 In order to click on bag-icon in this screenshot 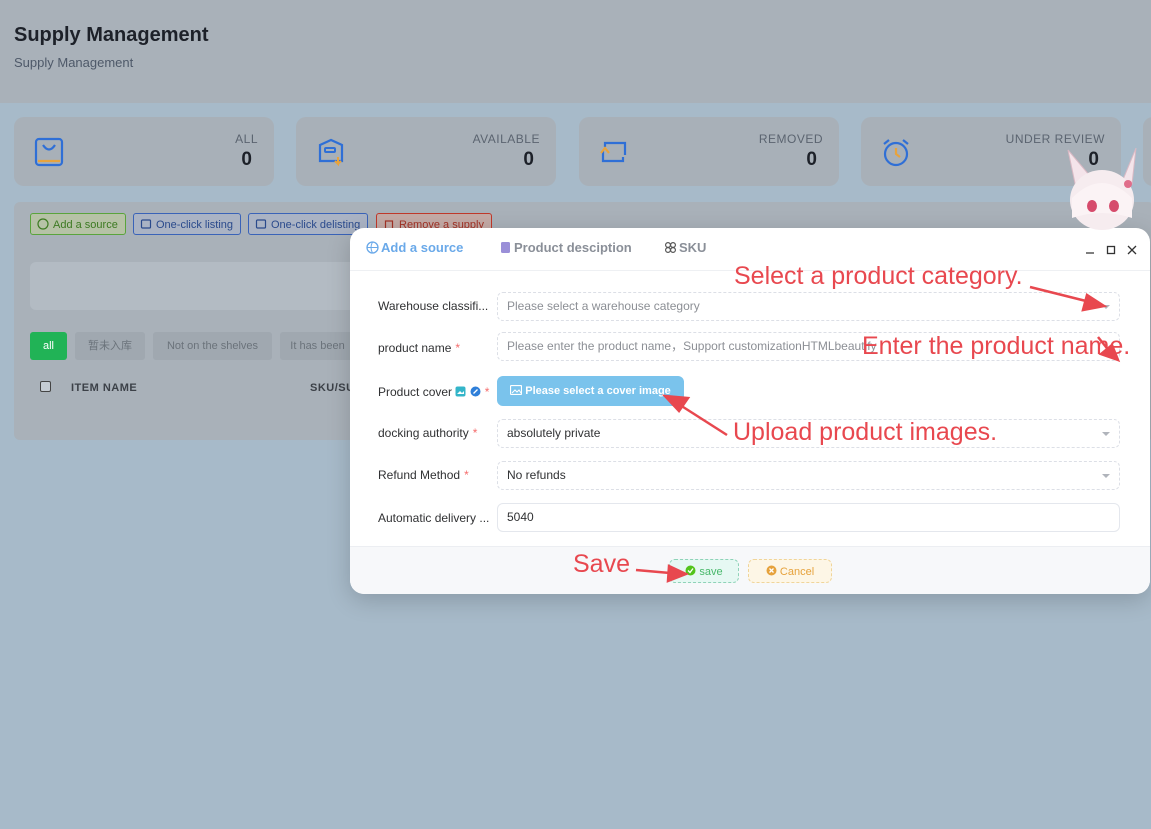, I will do `click(49, 152)`.